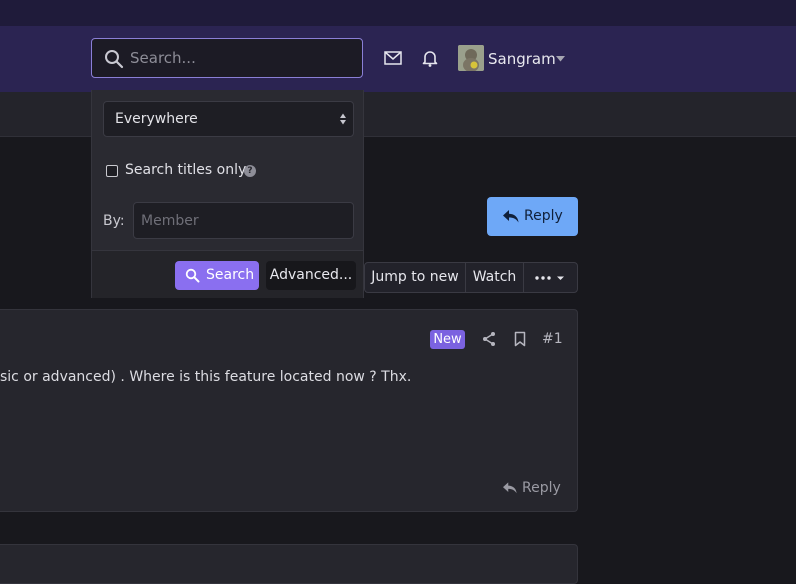 This screenshot has width=796, height=584. I want to click on titles-only-label: Search titles only, so click(185, 170).